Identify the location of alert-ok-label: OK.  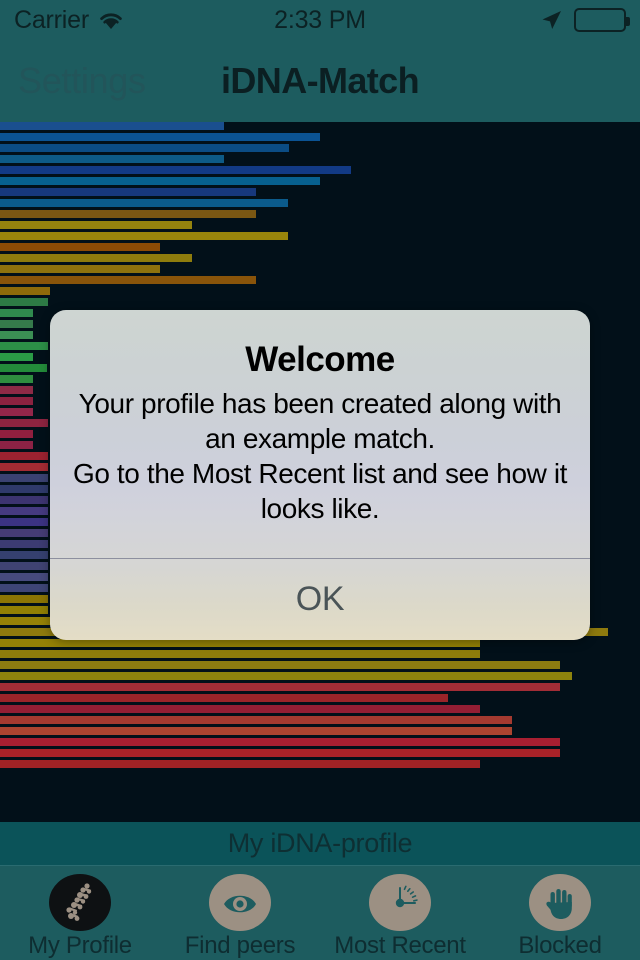
(320, 599).